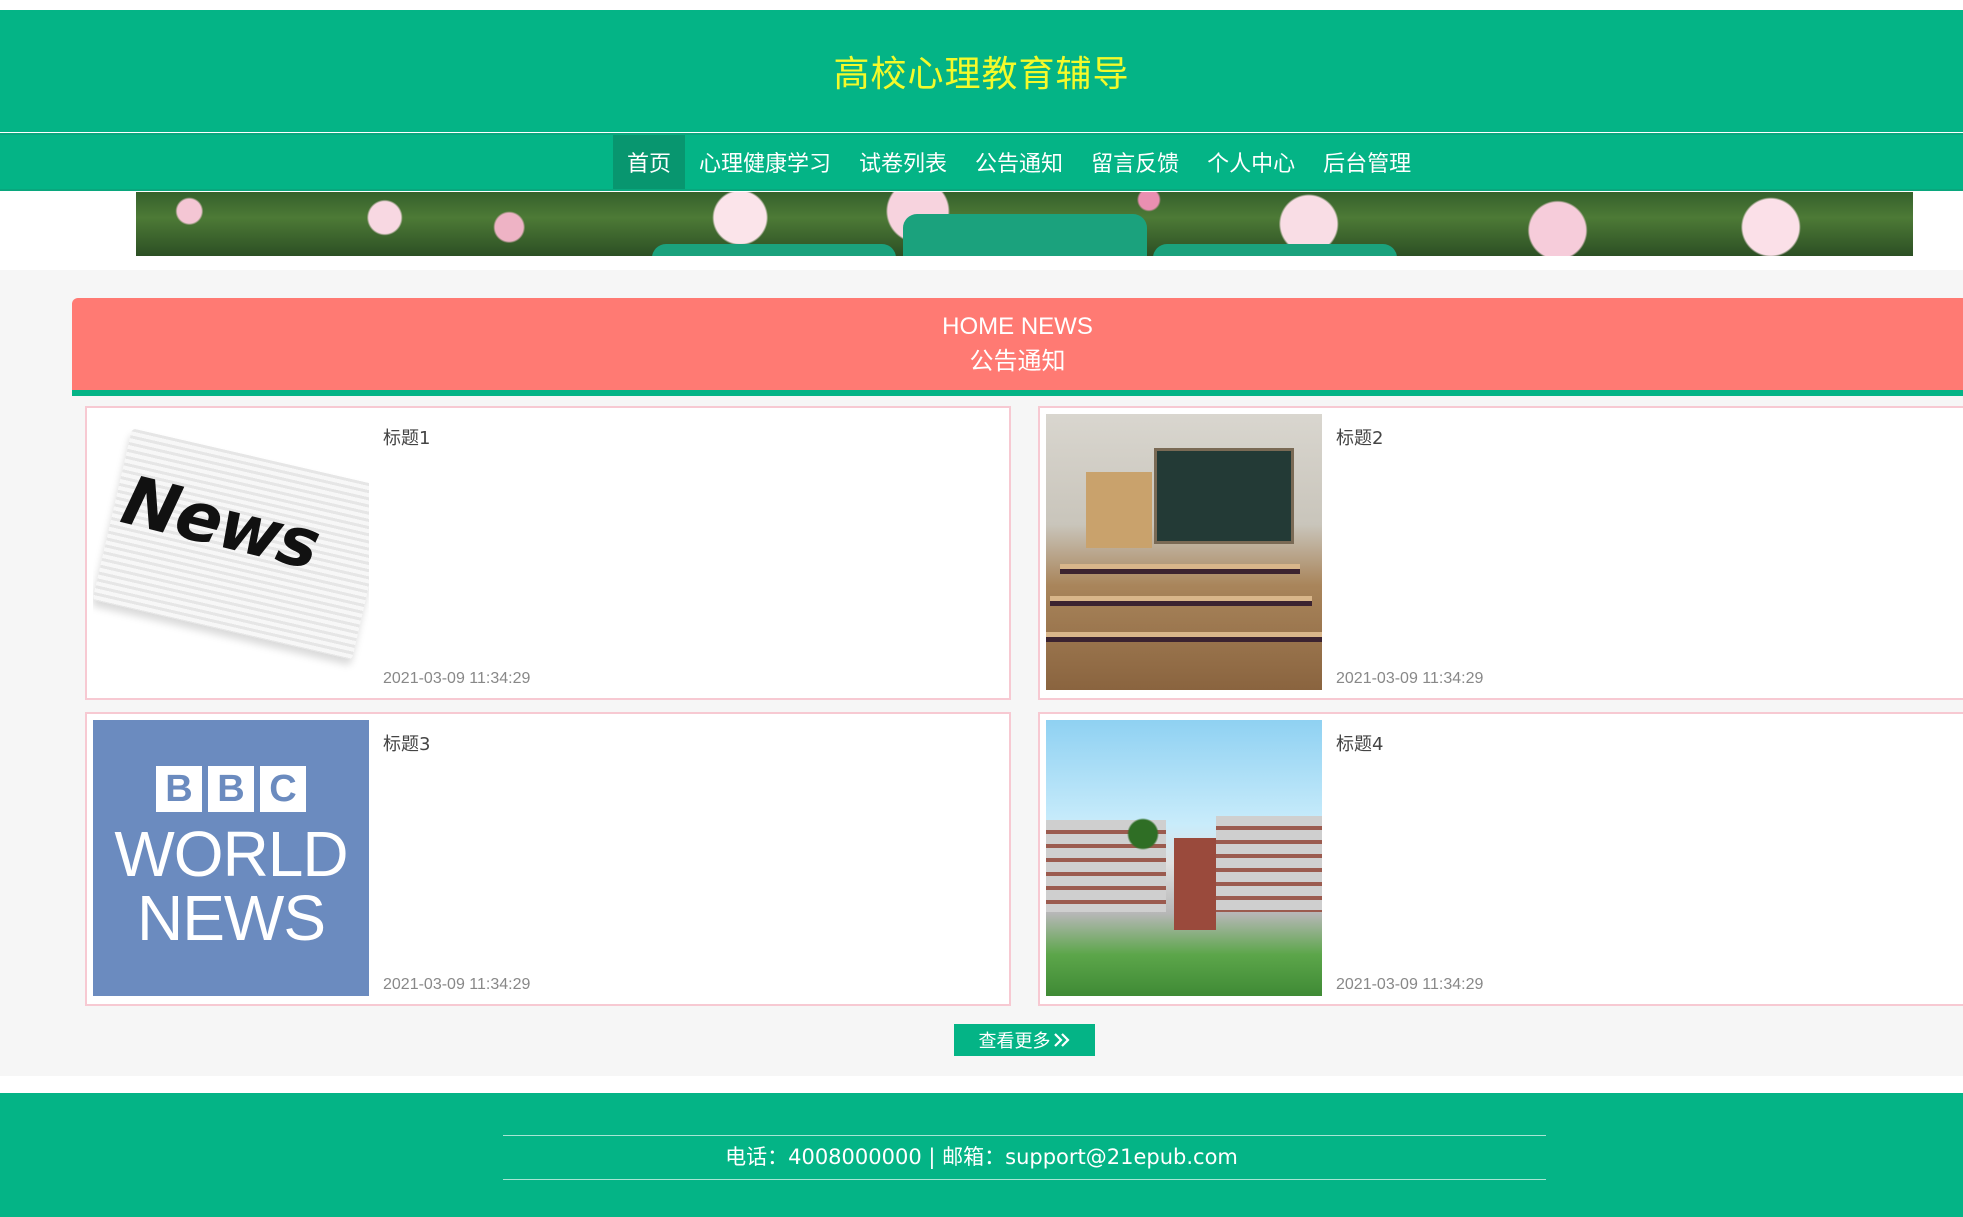  What do you see at coordinates (1119, 510) in the screenshot?
I see `corkboard` at bounding box center [1119, 510].